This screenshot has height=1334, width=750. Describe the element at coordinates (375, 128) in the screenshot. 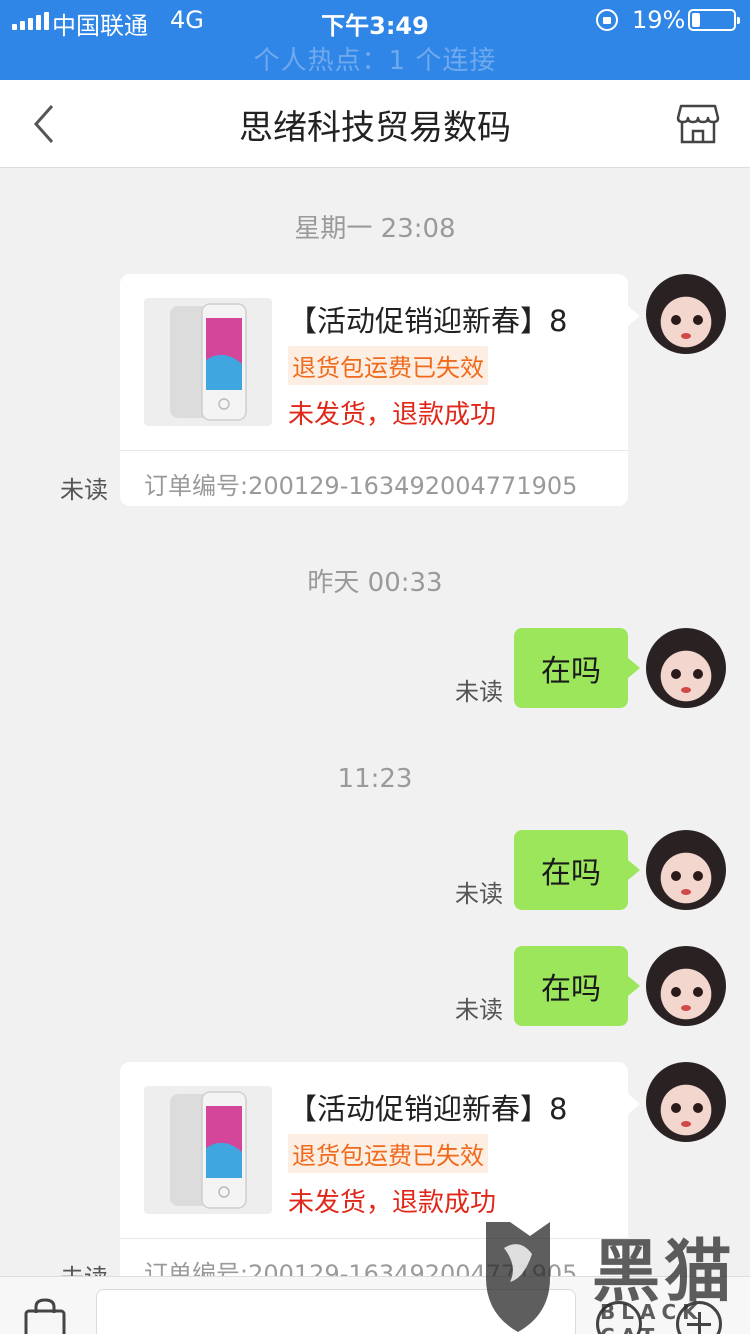

I see `page-title: 思绪科技贸易数码` at that location.